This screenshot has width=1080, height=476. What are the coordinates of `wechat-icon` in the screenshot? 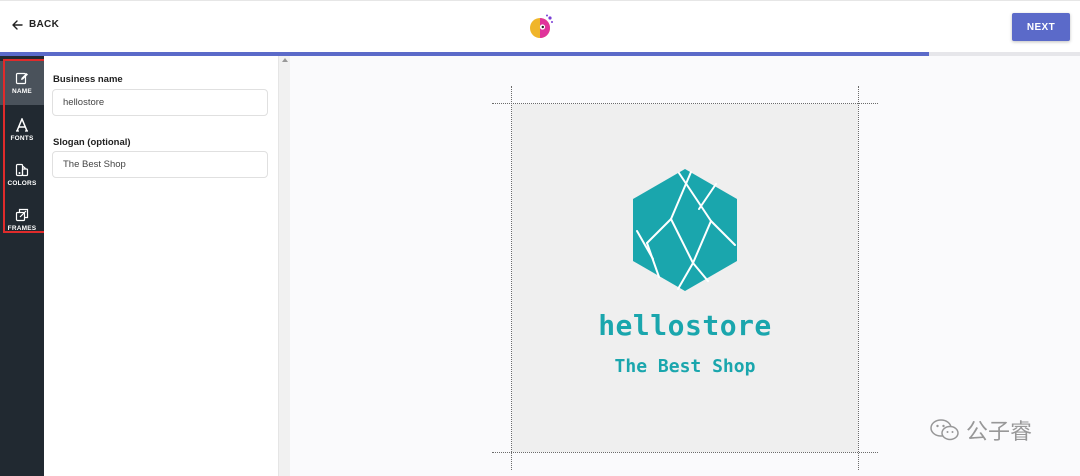 It's located at (944, 430).